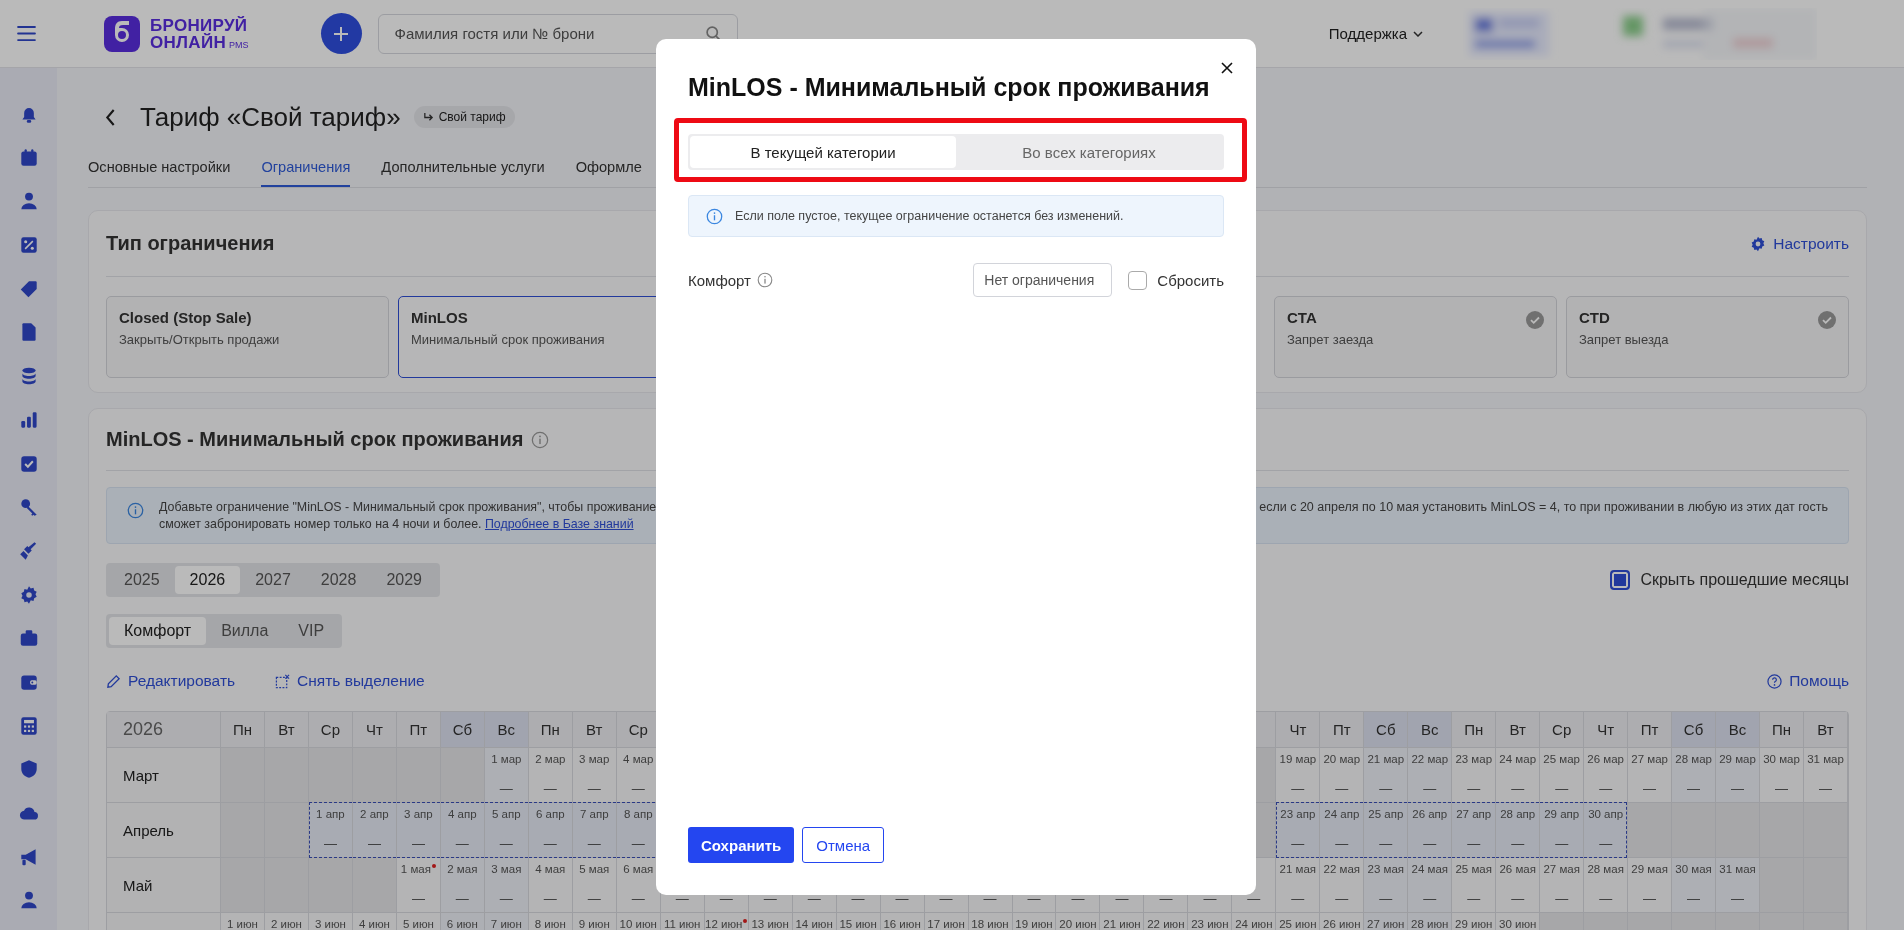 The height and width of the screenshot is (930, 1904). Describe the element at coordinates (1707, 337) in the screenshot. I see `restriction-option: CTD Запрет выезда` at that location.